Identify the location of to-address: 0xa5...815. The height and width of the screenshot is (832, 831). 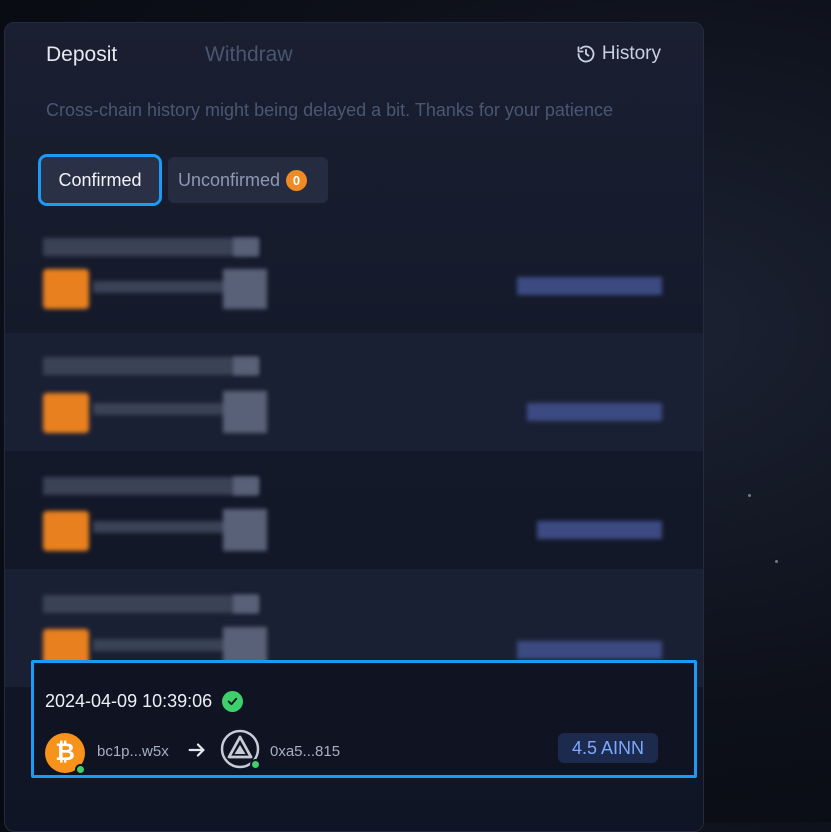
(305, 751).